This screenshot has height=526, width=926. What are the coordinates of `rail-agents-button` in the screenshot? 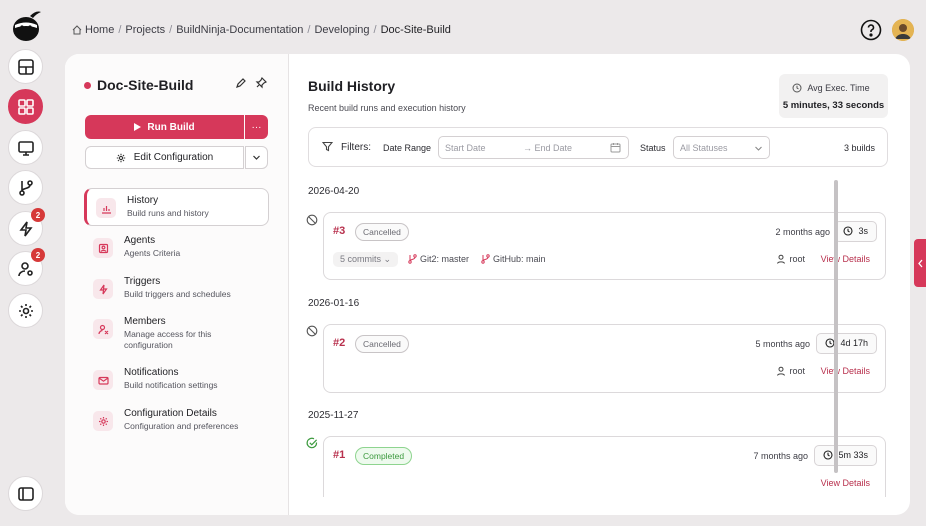 It's located at (25, 147).